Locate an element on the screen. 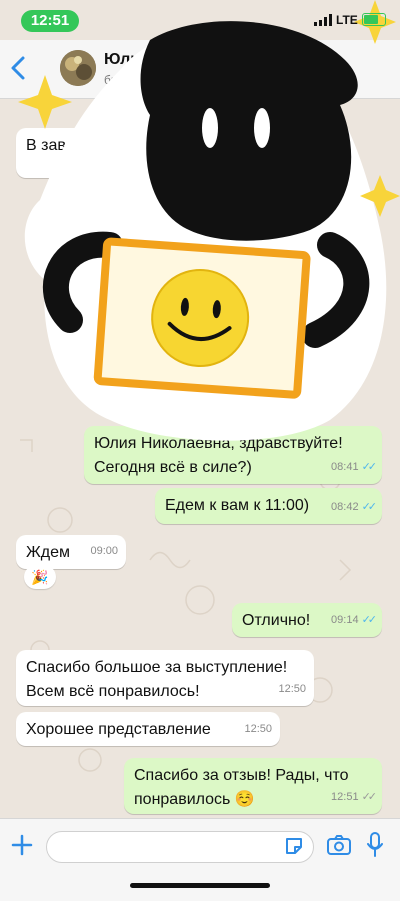 The image size is (400, 901). chat-header: Юлия Н был(-а) се is located at coordinates (200, 69).